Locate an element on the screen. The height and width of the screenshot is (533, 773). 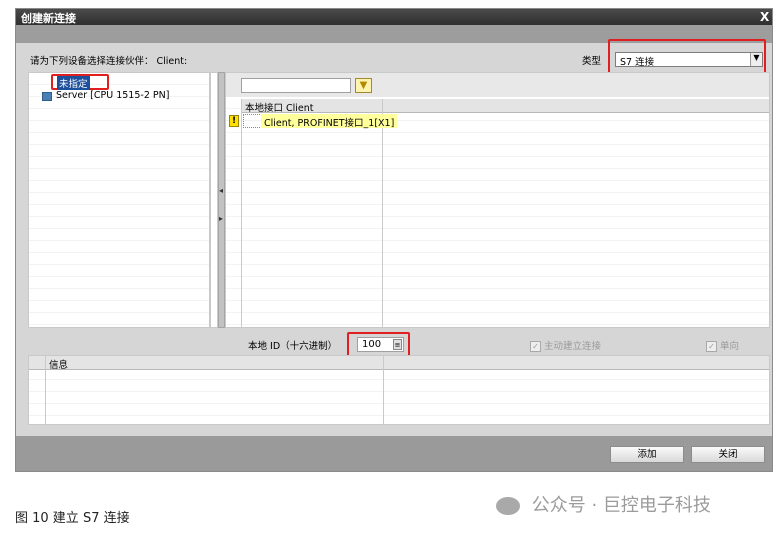
button-bar: 添加 关闭 is located at coordinates (394, 453).